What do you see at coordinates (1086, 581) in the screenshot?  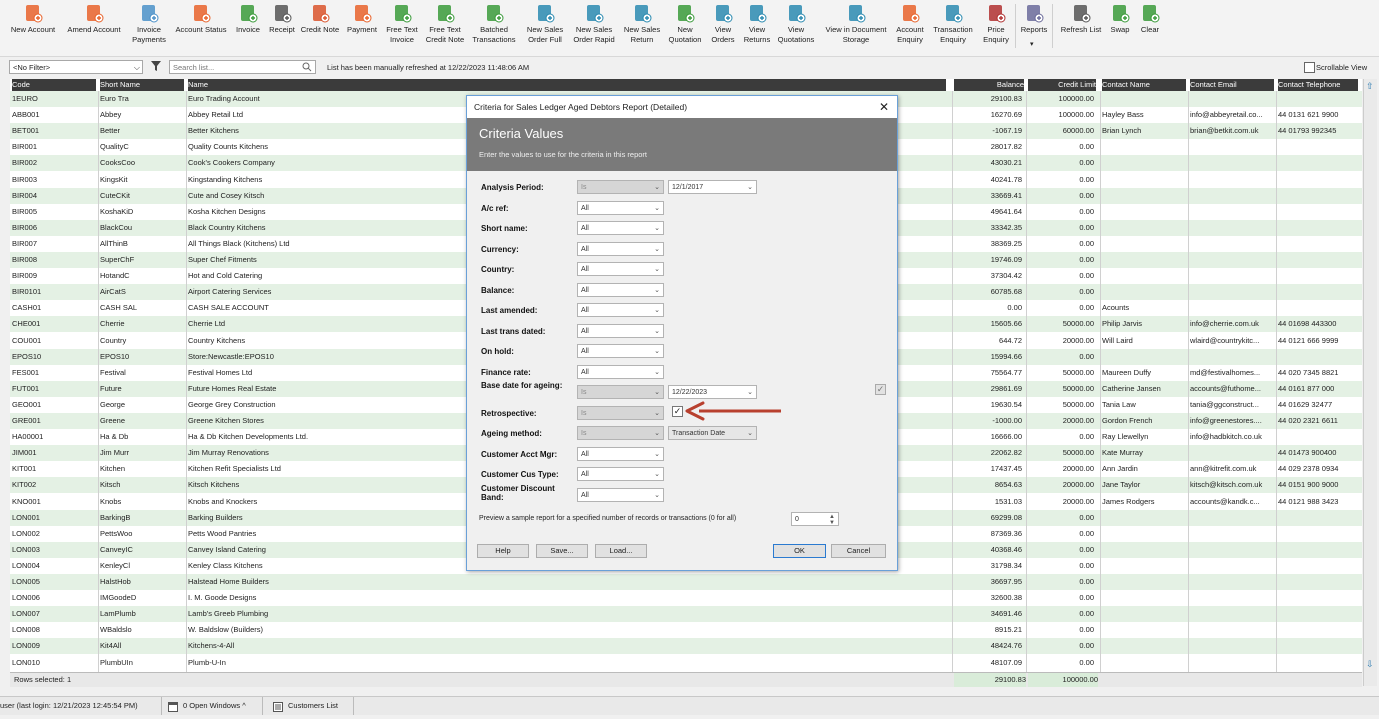 I see `table-cell: 0.00` at bounding box center [1086, 581].